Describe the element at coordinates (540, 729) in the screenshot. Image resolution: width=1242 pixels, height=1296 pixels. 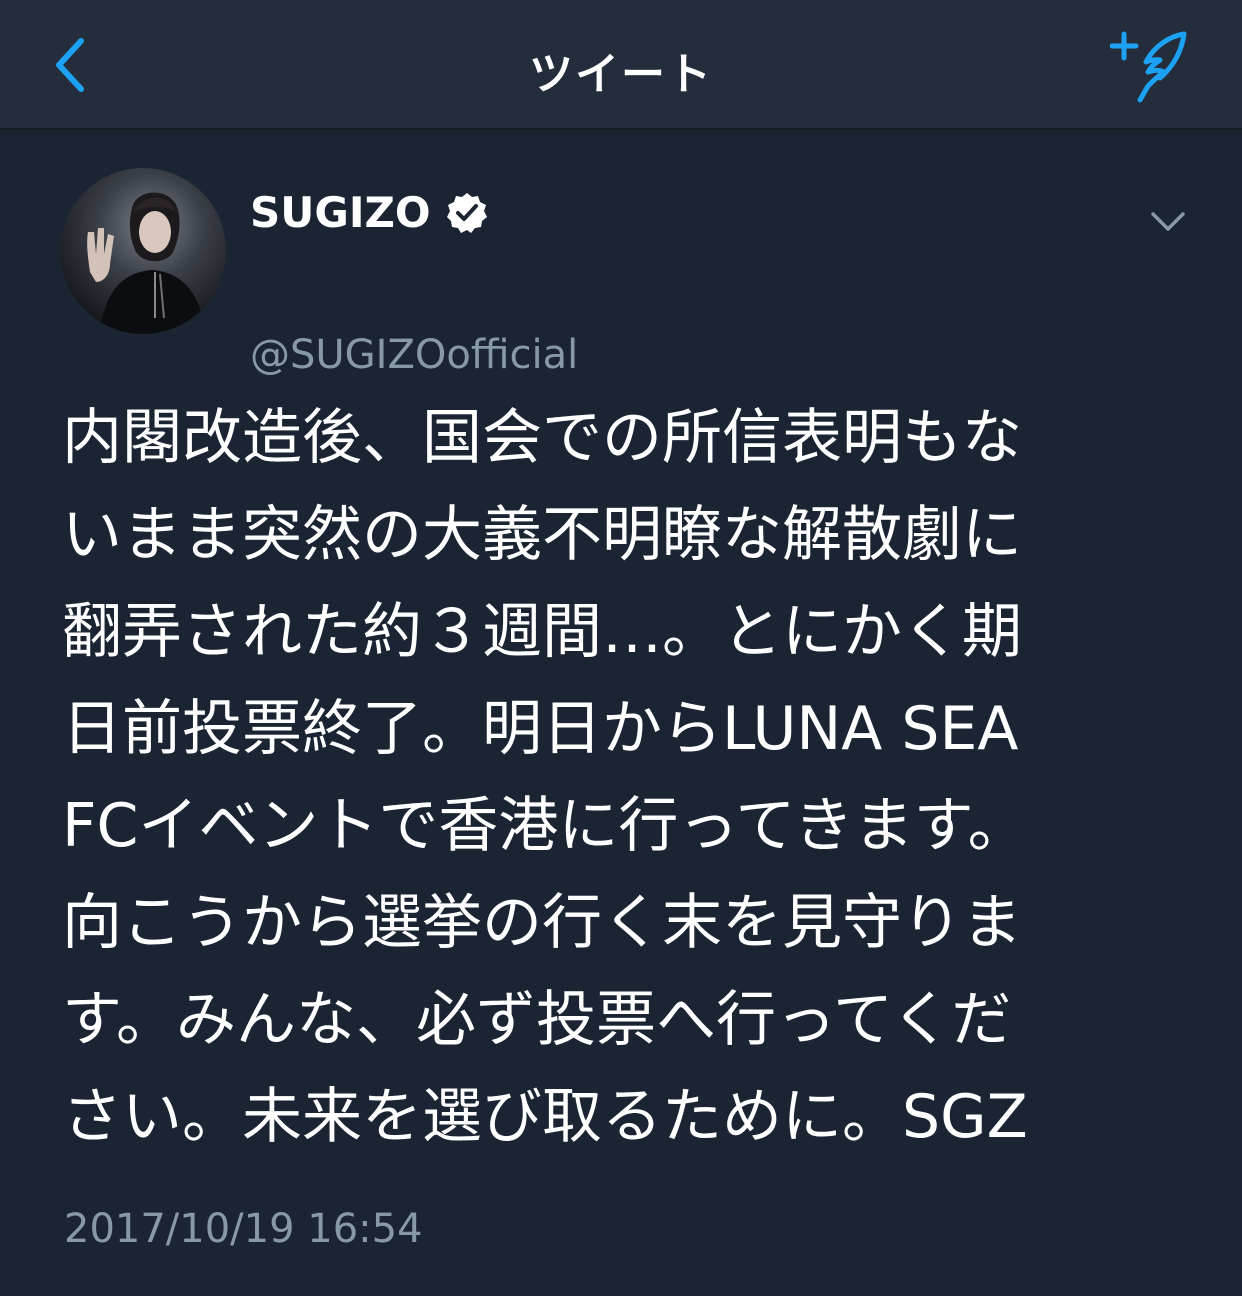
I see `tweet-text-line: 日前投票終了。明日からLUNA SEA` at that location.